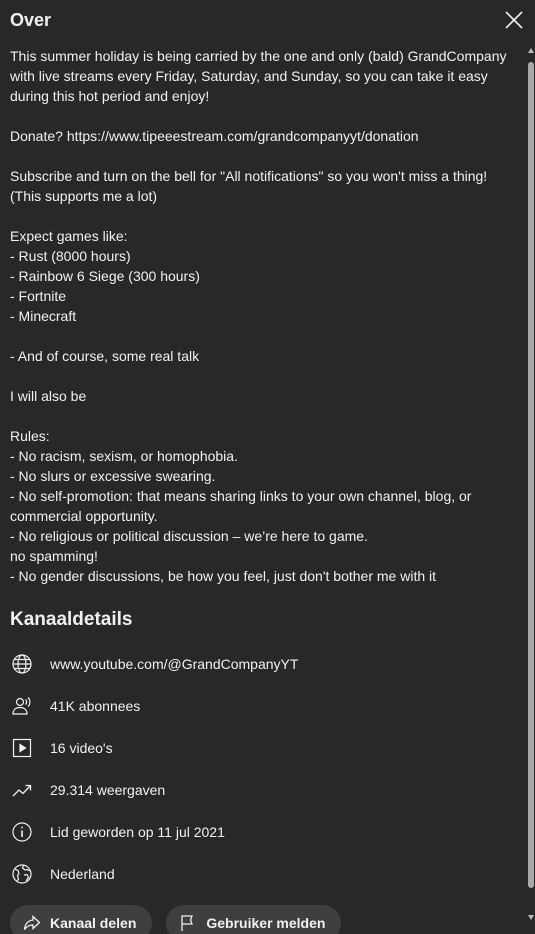  I want to click on description-line: commercial opportunity., so click(84, 516).